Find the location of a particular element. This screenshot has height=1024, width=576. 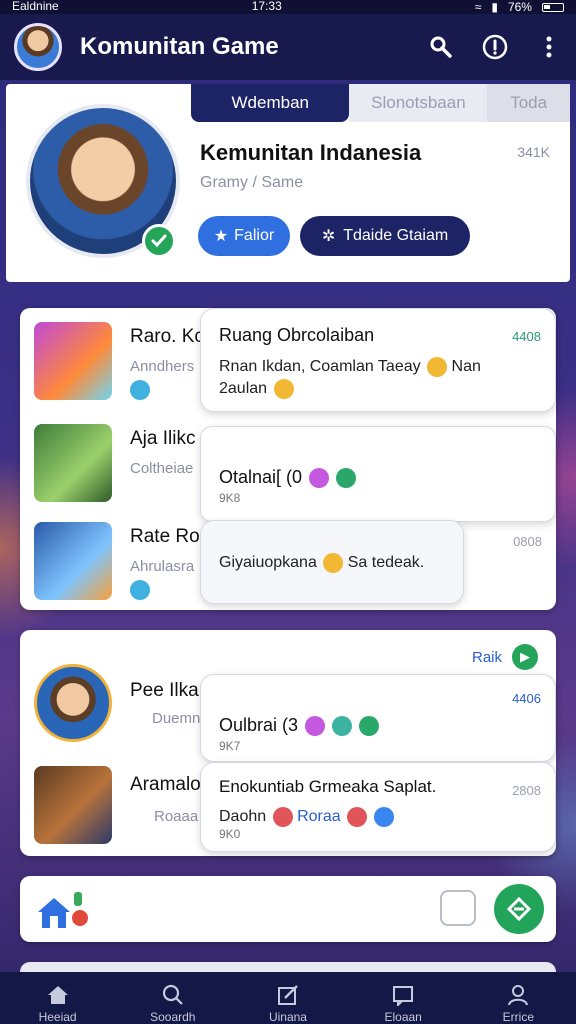

bubble-text-a: Daohn is located at coordinates (243, 817).